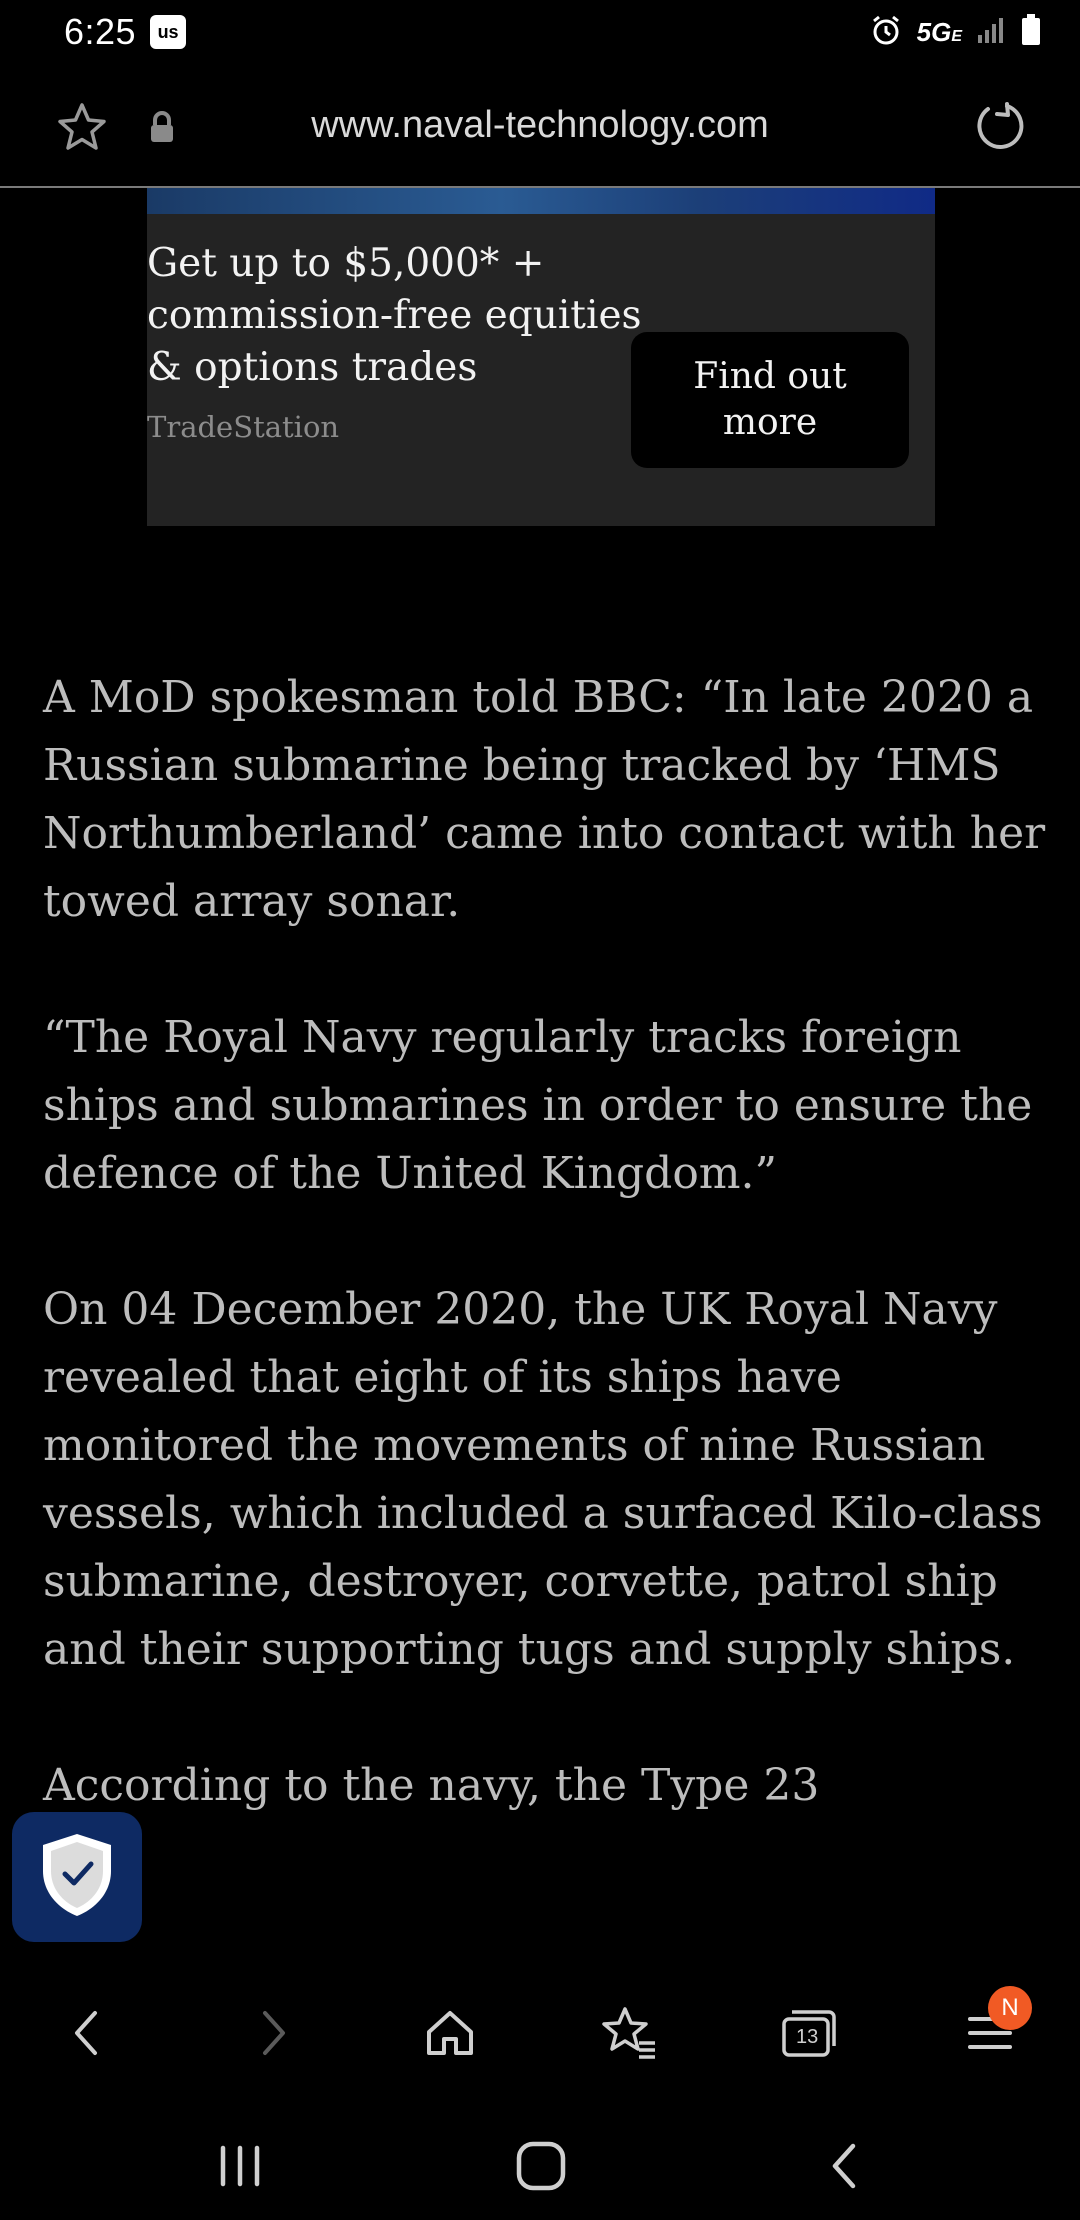  What do you see at coordinates (770, 400) in the screenshot?
I see `ad-cta-button: Find out more` at bounding box center [770, 400].